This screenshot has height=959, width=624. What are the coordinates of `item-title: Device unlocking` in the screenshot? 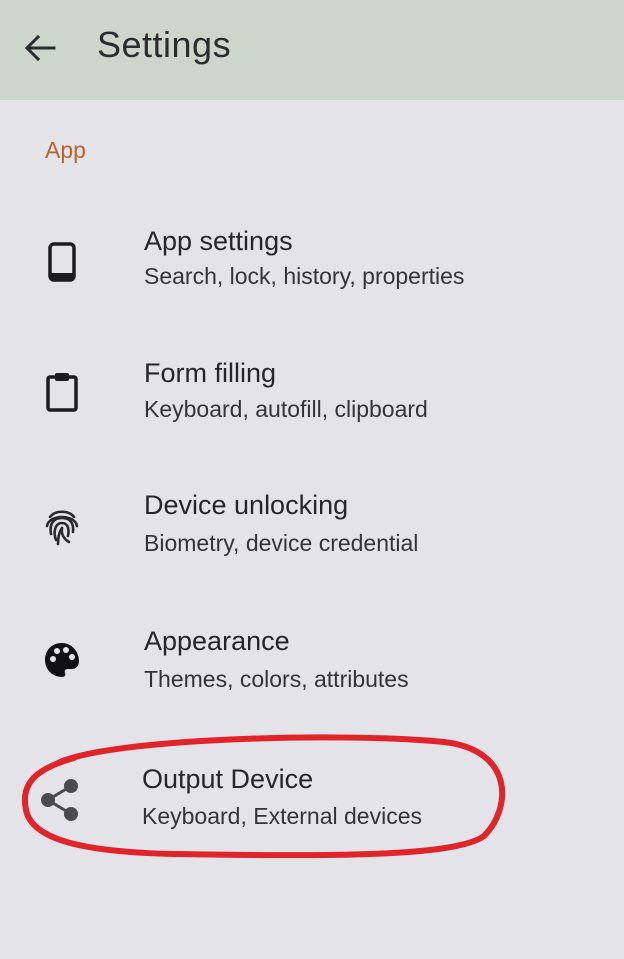 It's located at (246, 505).